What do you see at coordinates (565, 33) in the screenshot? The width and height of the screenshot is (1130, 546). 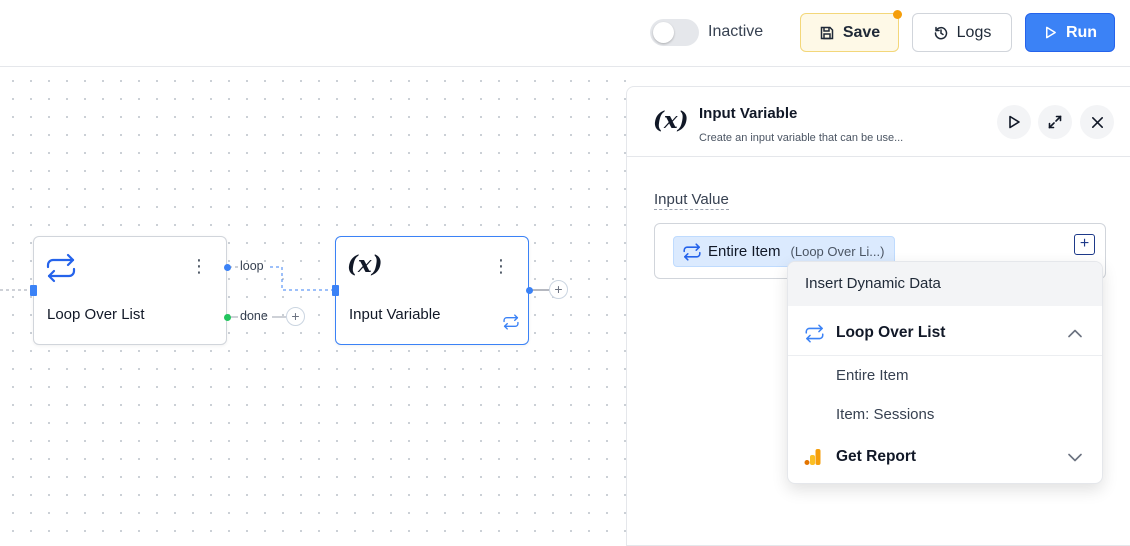 I see `top-toolbar: Inactive Save Logs Run` at bounding box center [565, 33].